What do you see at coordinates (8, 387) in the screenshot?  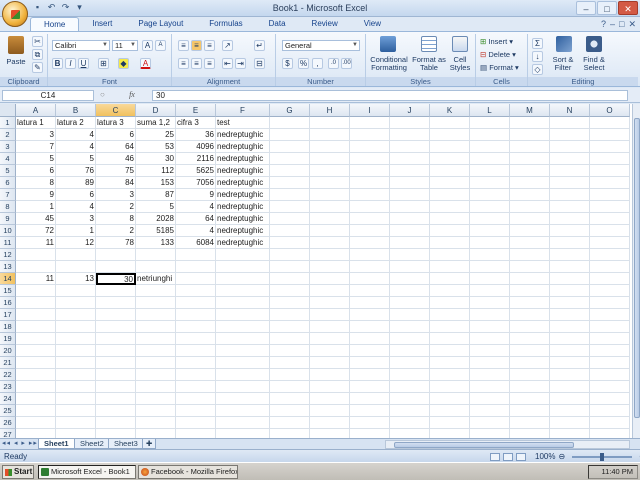 I see `row-header: 23` at bounding box center [8, 387].